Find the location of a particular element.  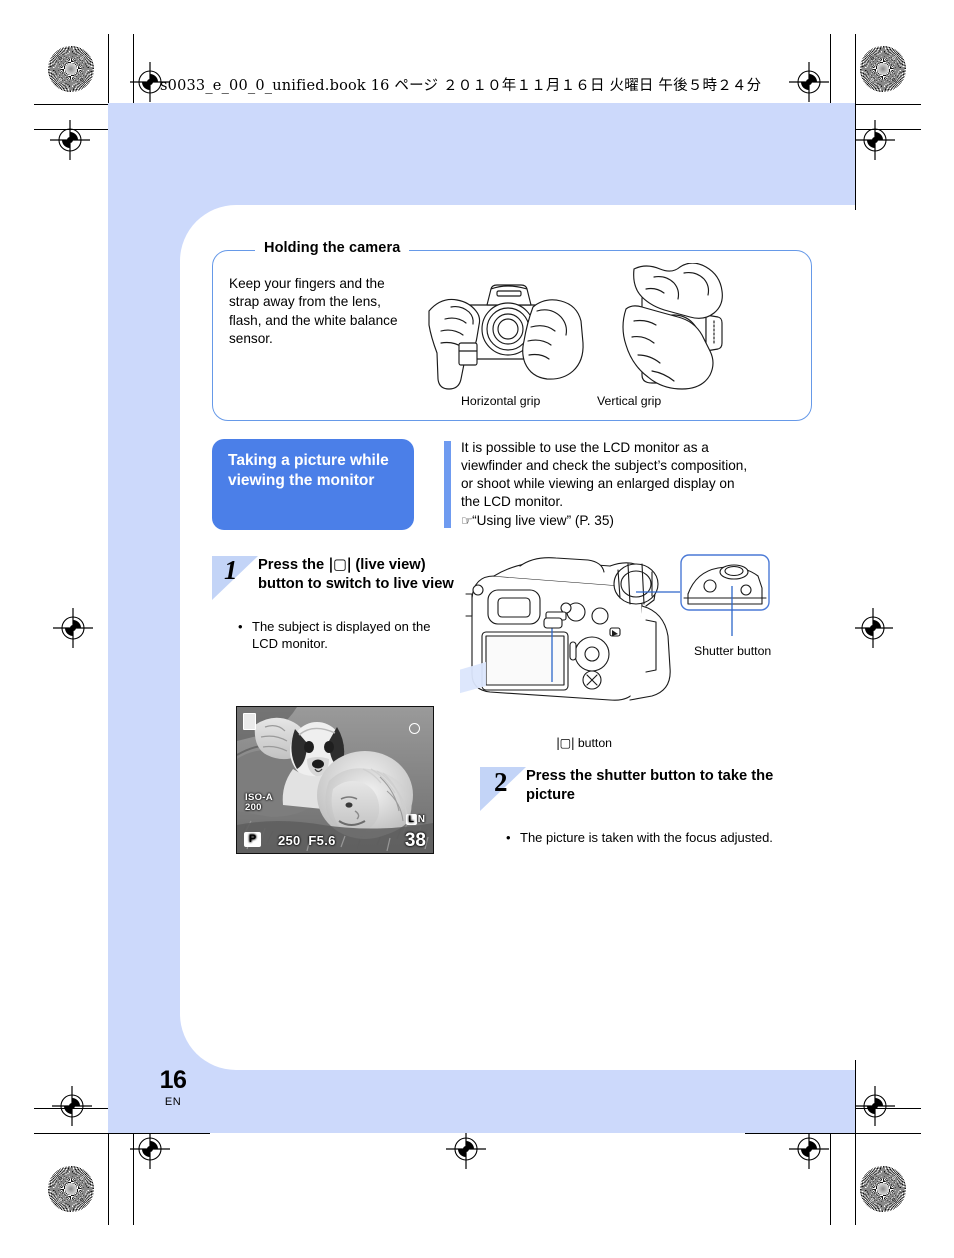

horizontal-grip-caption: Horizontal grip is located at coordinates (501, 401).